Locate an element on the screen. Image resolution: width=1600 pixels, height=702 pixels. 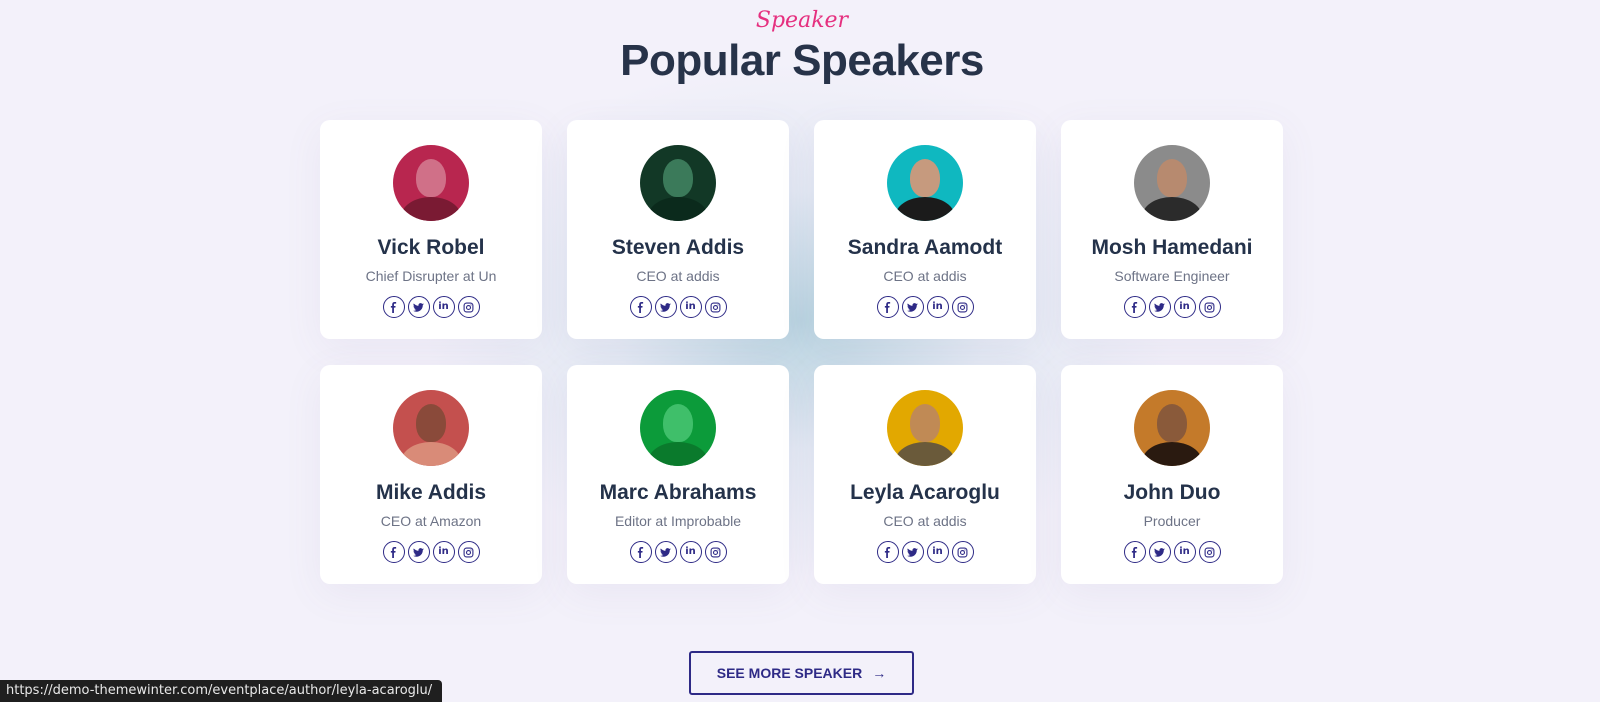
speaker-card: Steven Addis CEO at addis in is located at coordinates (678, 229).